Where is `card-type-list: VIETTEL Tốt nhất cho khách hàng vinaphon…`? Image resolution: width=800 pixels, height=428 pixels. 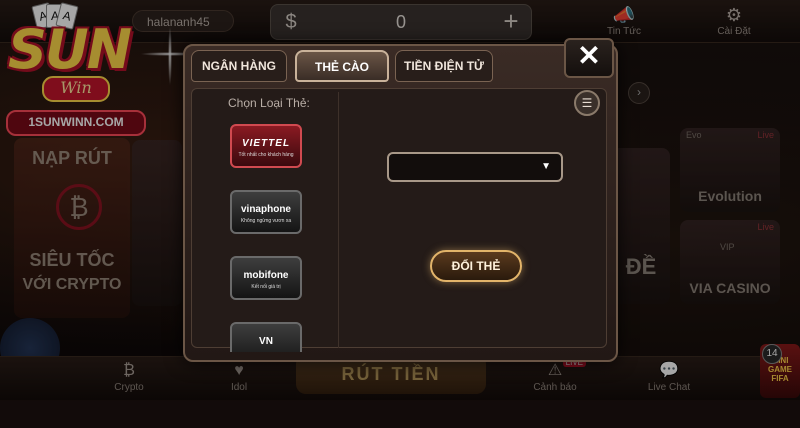 card-type-list: VIETTEL Tốt nhất cho khách hàng vinaphon… is located at coordinates (263, 235).